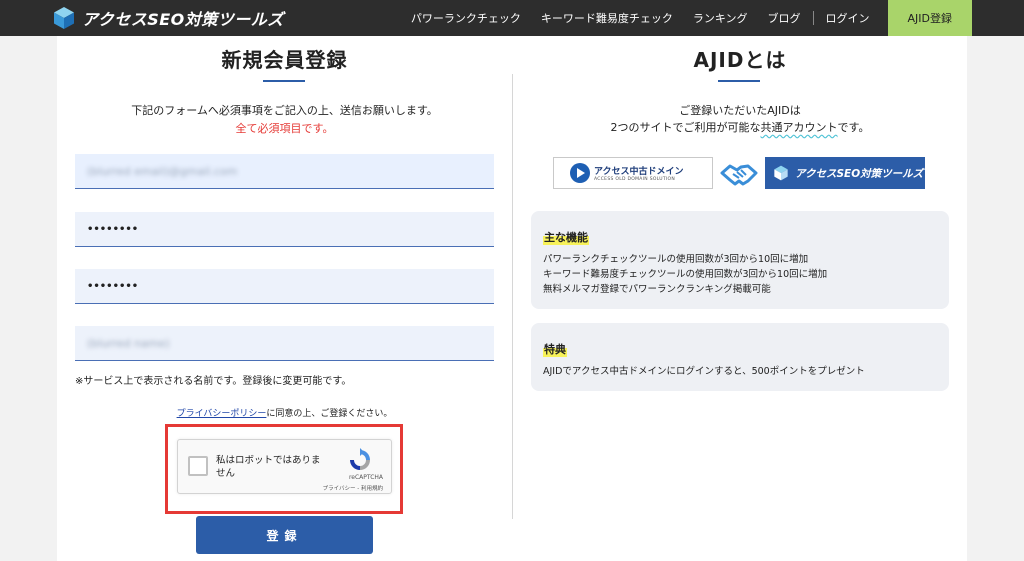 The image size is (1024, 561). What do you see at coordinates (739, 81) in the screenshot?
I see `ajid-title-underline` at bounding box center [739, 81].